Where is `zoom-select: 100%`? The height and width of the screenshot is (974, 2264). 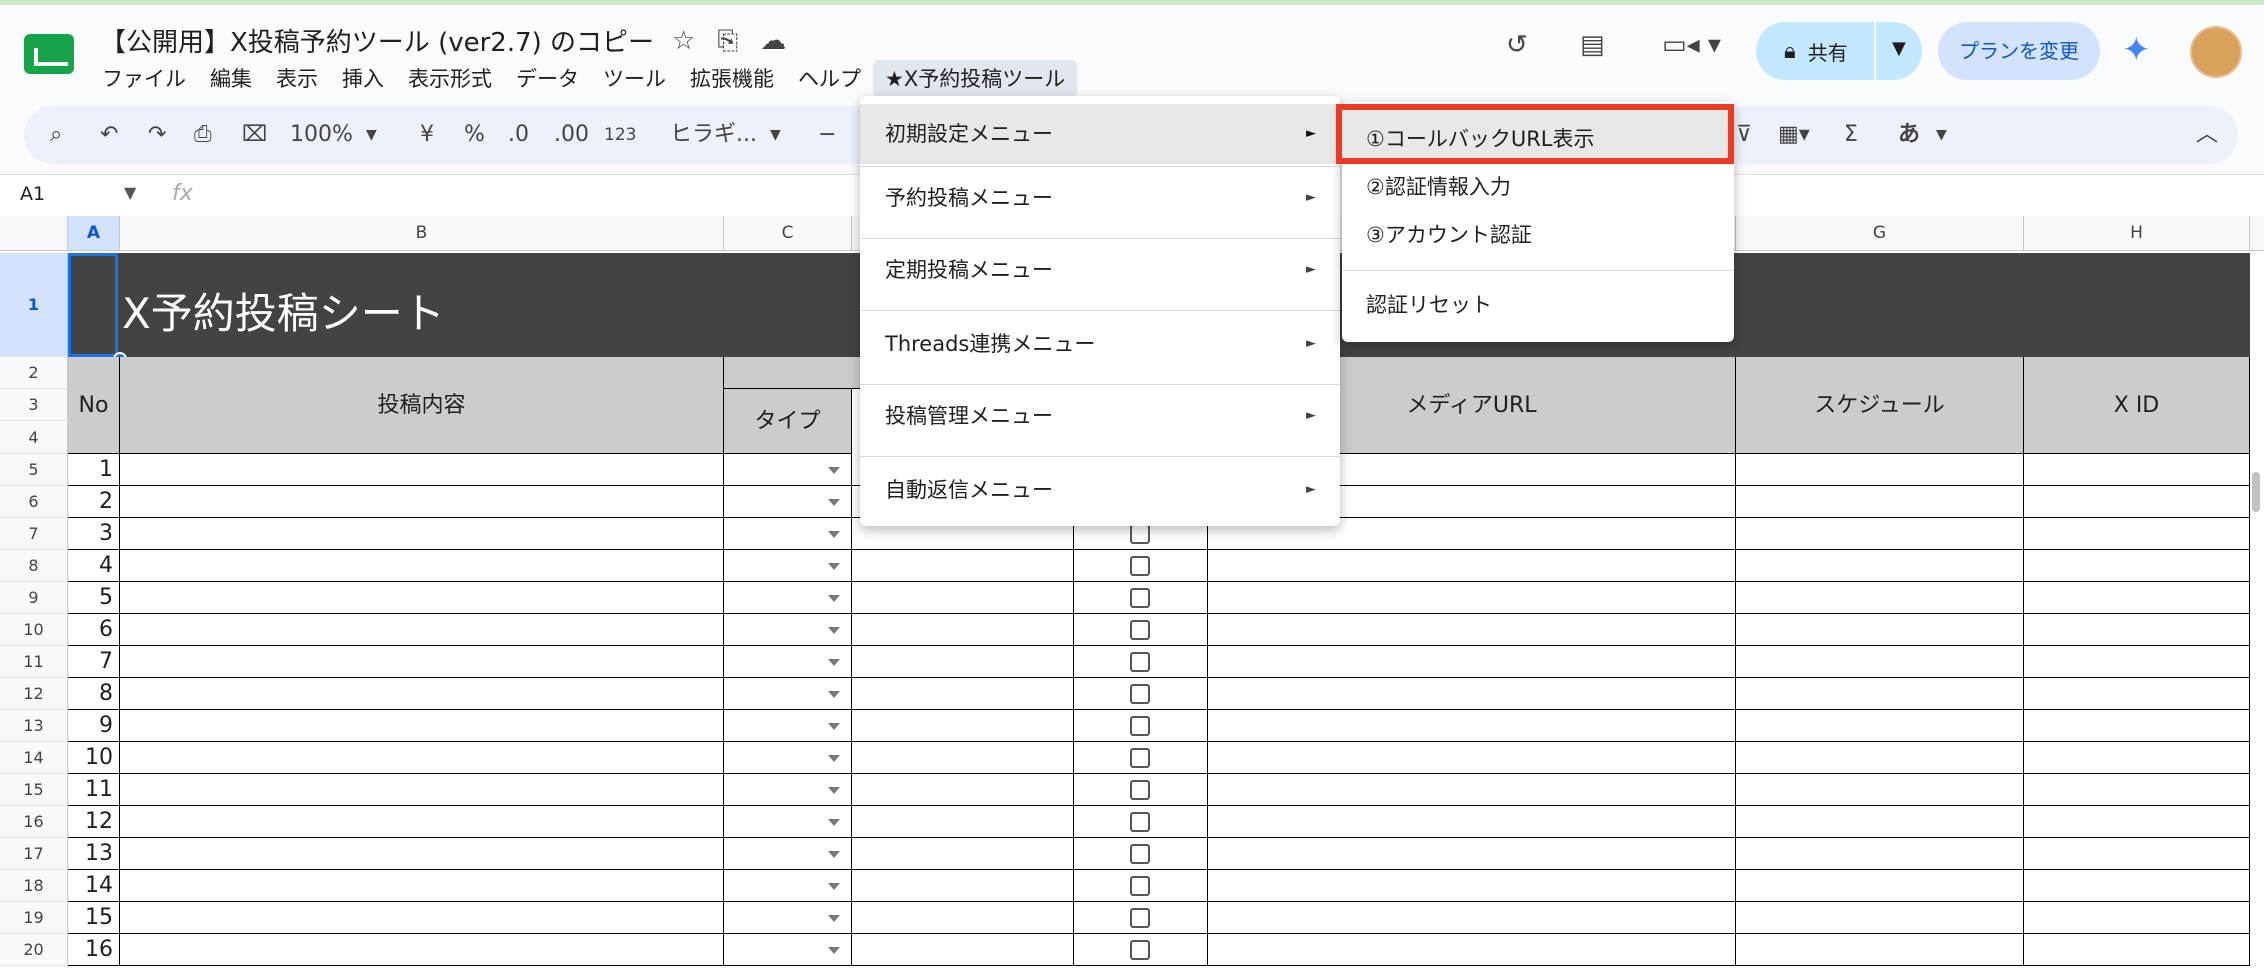
zoom-select: 100% is located at coordinates (321, 135).